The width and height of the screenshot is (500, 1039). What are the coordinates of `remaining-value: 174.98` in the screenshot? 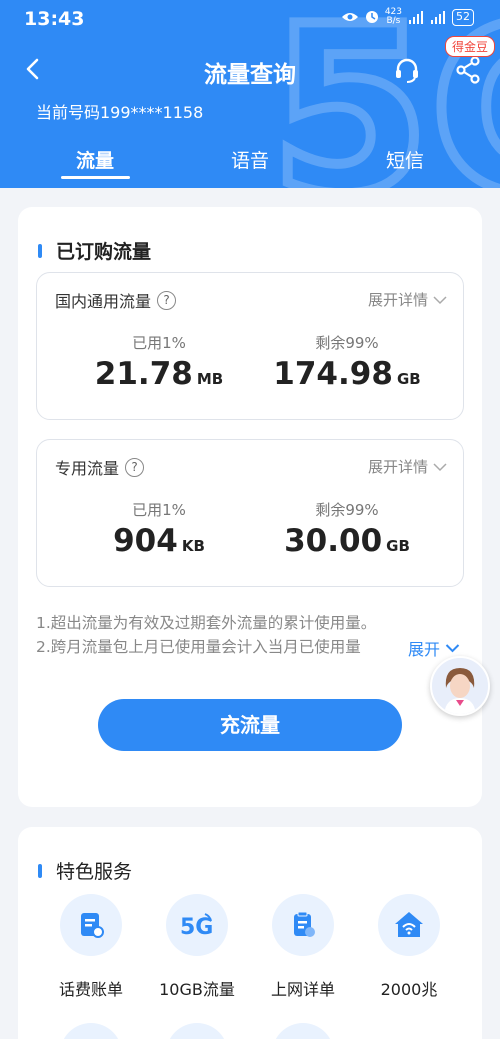 It's located at (333, 374).